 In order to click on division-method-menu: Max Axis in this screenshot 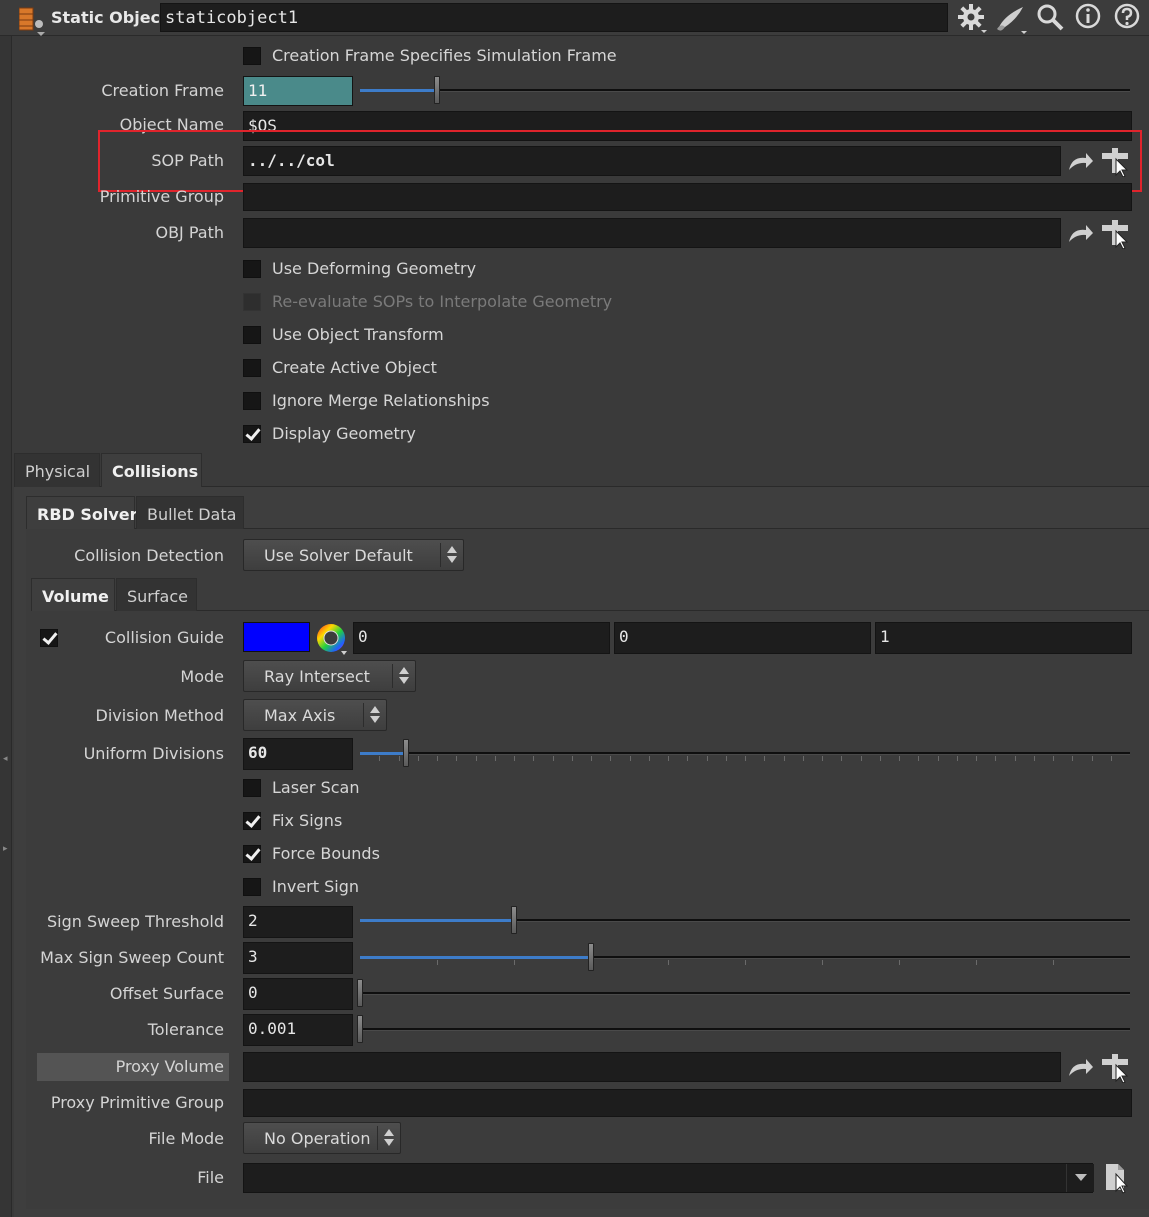, I will do `click(315, 715)`.